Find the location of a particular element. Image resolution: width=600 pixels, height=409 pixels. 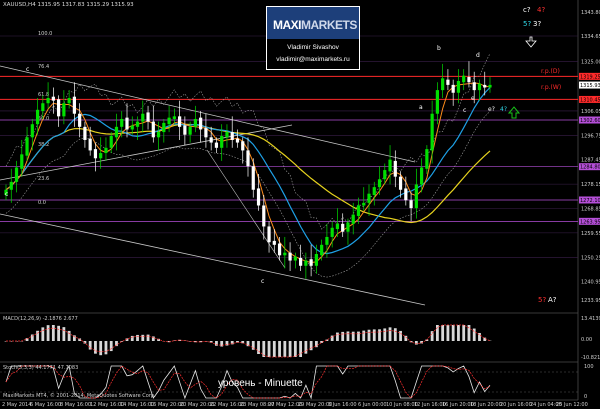

wave-label-c: c is located at coordinates (464, 110).